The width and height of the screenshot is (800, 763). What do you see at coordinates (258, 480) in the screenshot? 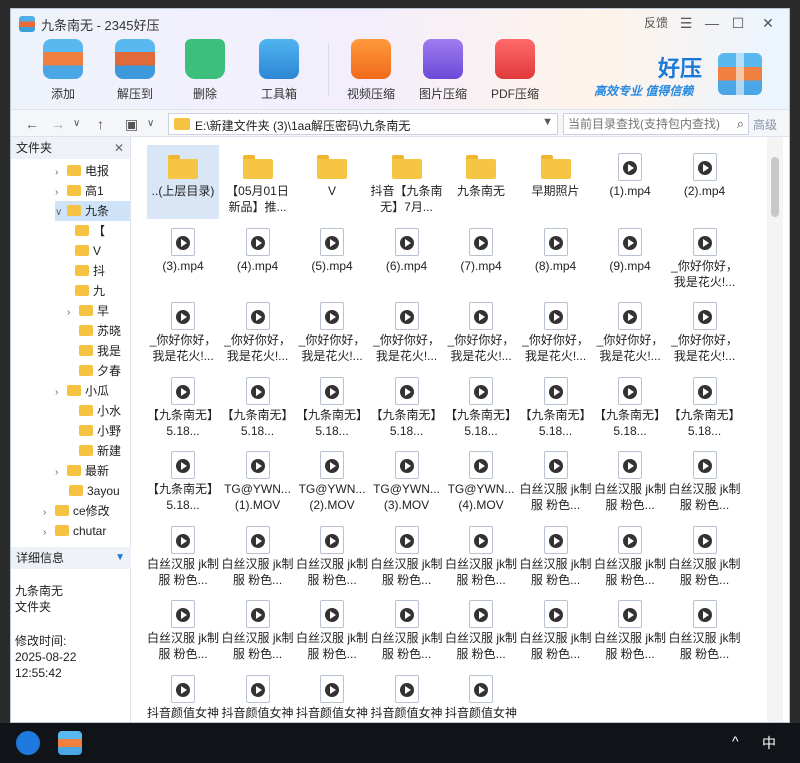
I see `video-file-item: TG@YWN...(1).MOV` at bounding box center [258, 480].